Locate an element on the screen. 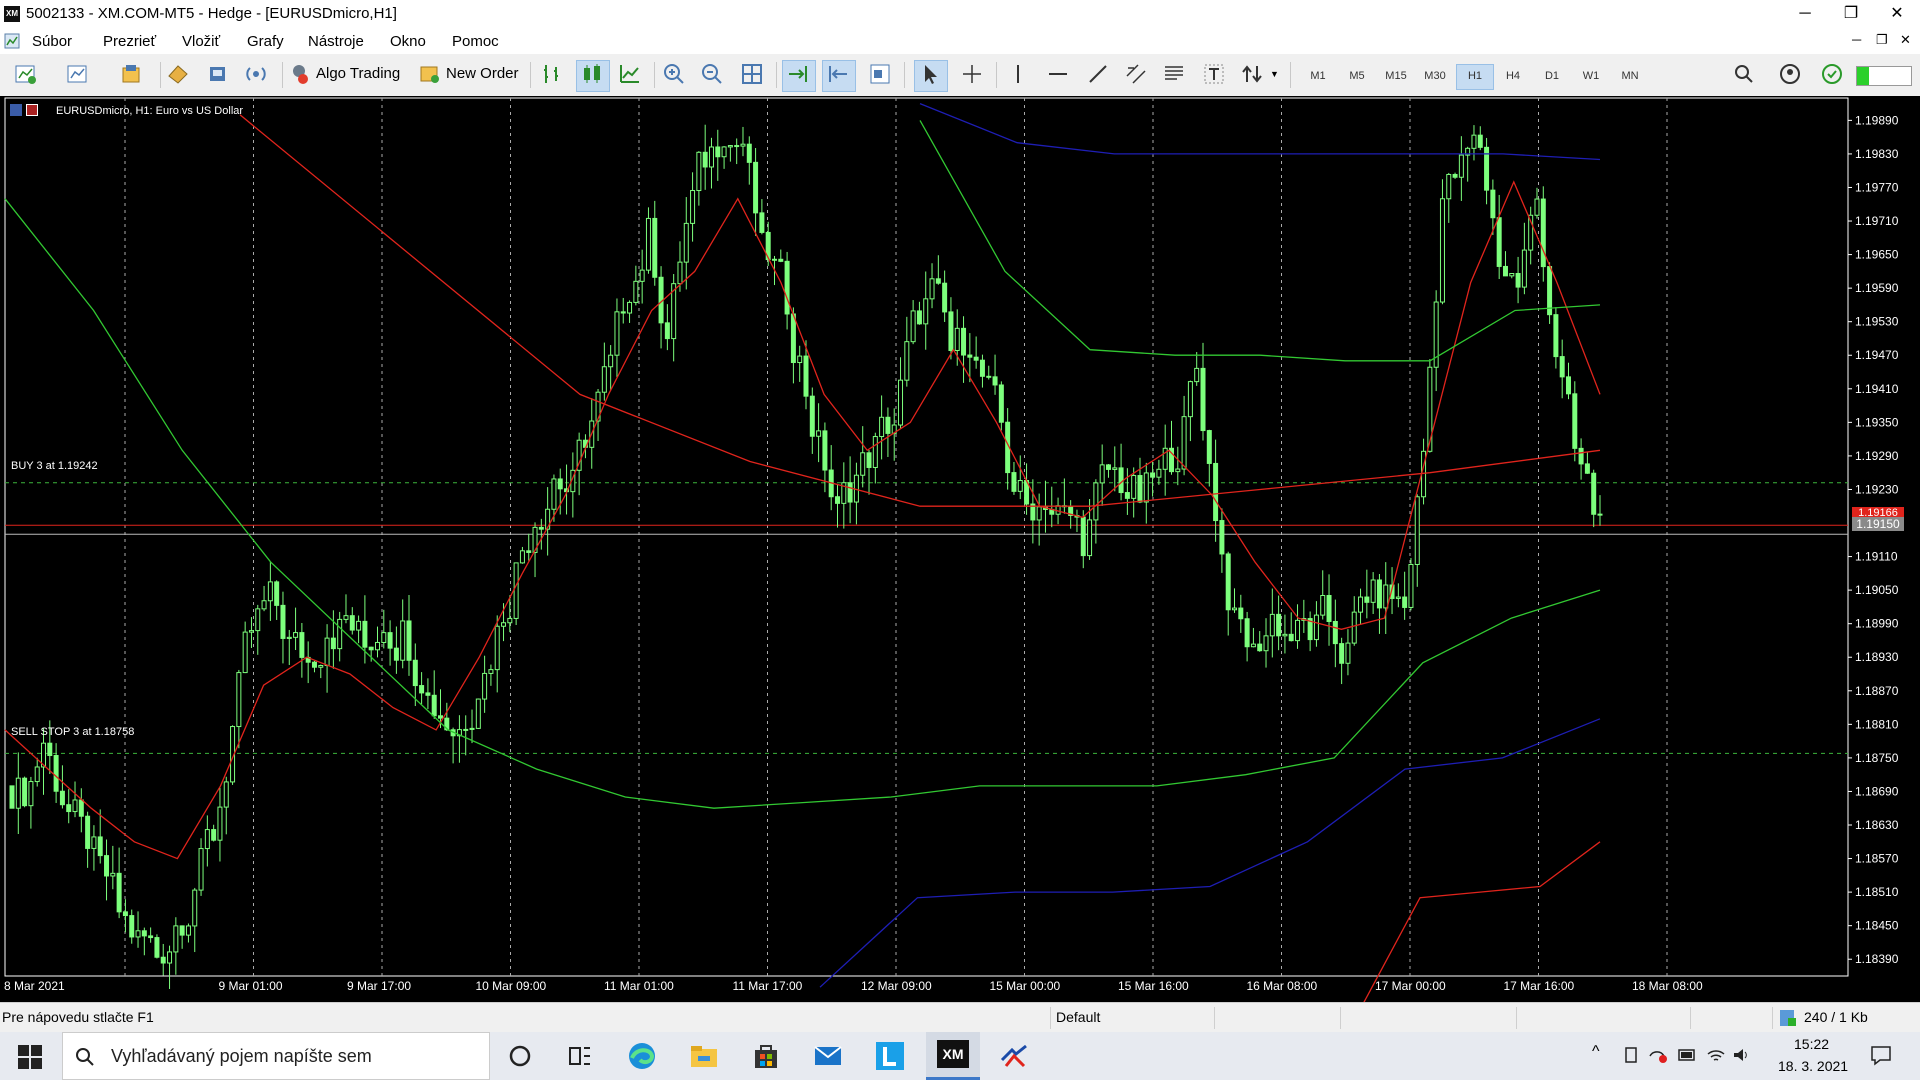 The height and width of the screenshot is (1080, 1920). text-tool-icon is located at coordinates (1214, 74).